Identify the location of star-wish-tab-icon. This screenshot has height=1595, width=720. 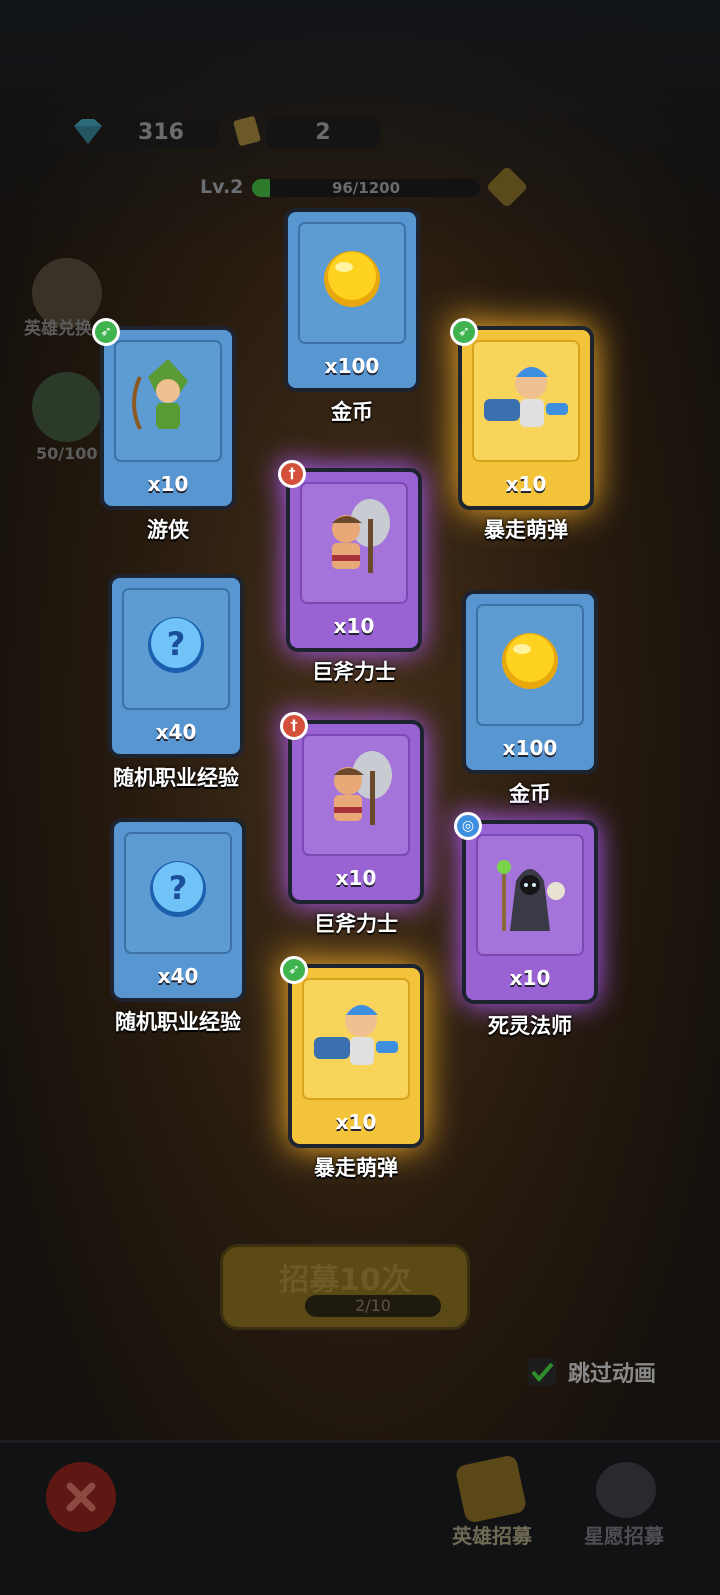
(626, 1490).